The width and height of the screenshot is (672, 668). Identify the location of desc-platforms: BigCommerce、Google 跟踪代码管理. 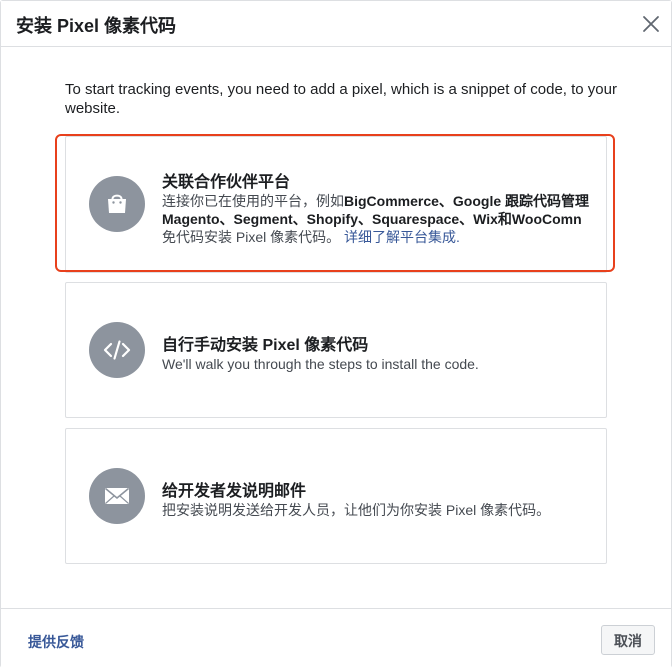
(467, 201).